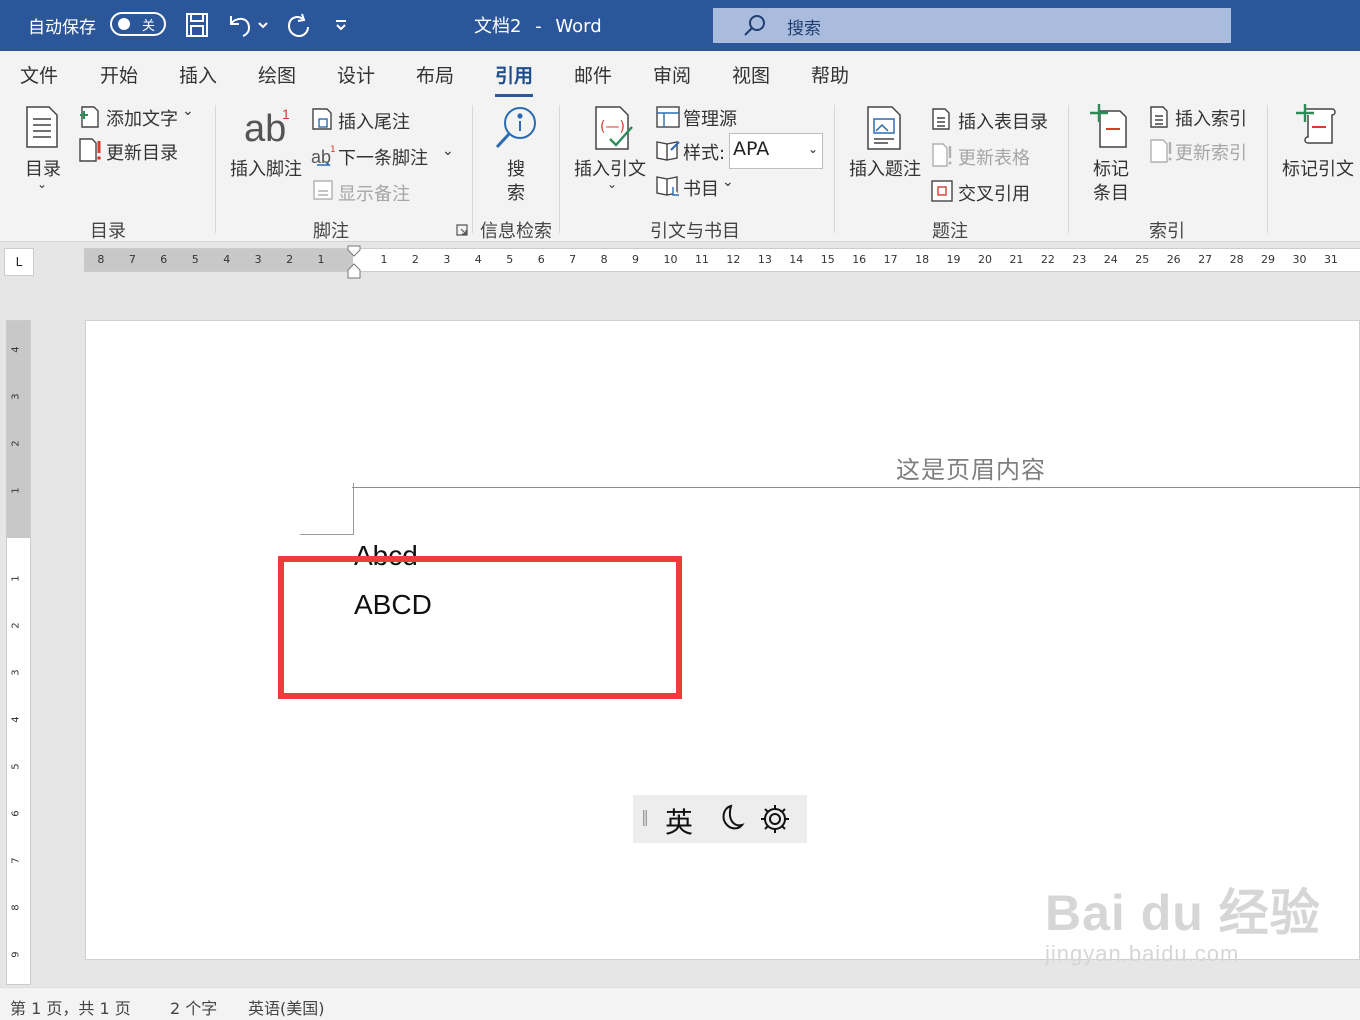 This screenshot has width=1360, height=1020. Describe the element at coordinates (704, 153) in the screenshot. I see `style-label: 样式:` at that location.